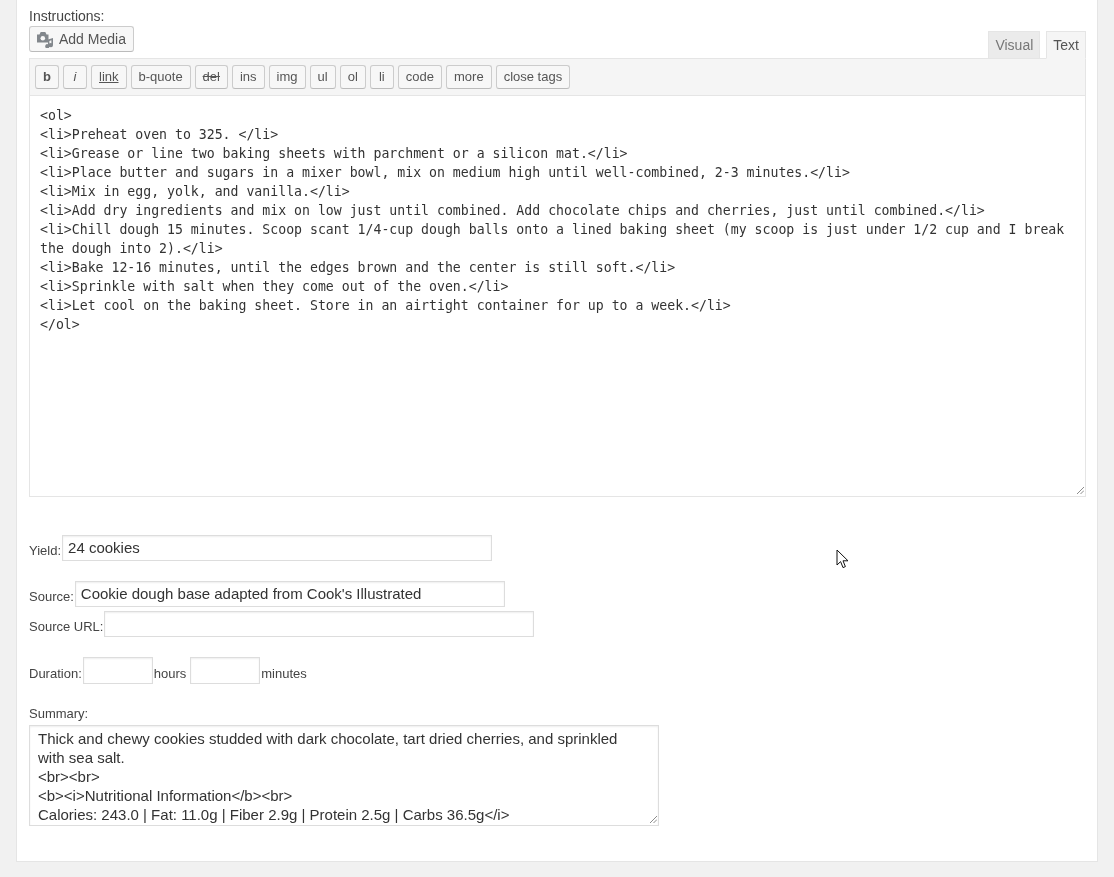 This screenshot has width=1114, height=877. What do you see at coordinates (160, 77) in the screenshot?
I see `toolbar-button: b-quote` at bounding box center [160, 77].